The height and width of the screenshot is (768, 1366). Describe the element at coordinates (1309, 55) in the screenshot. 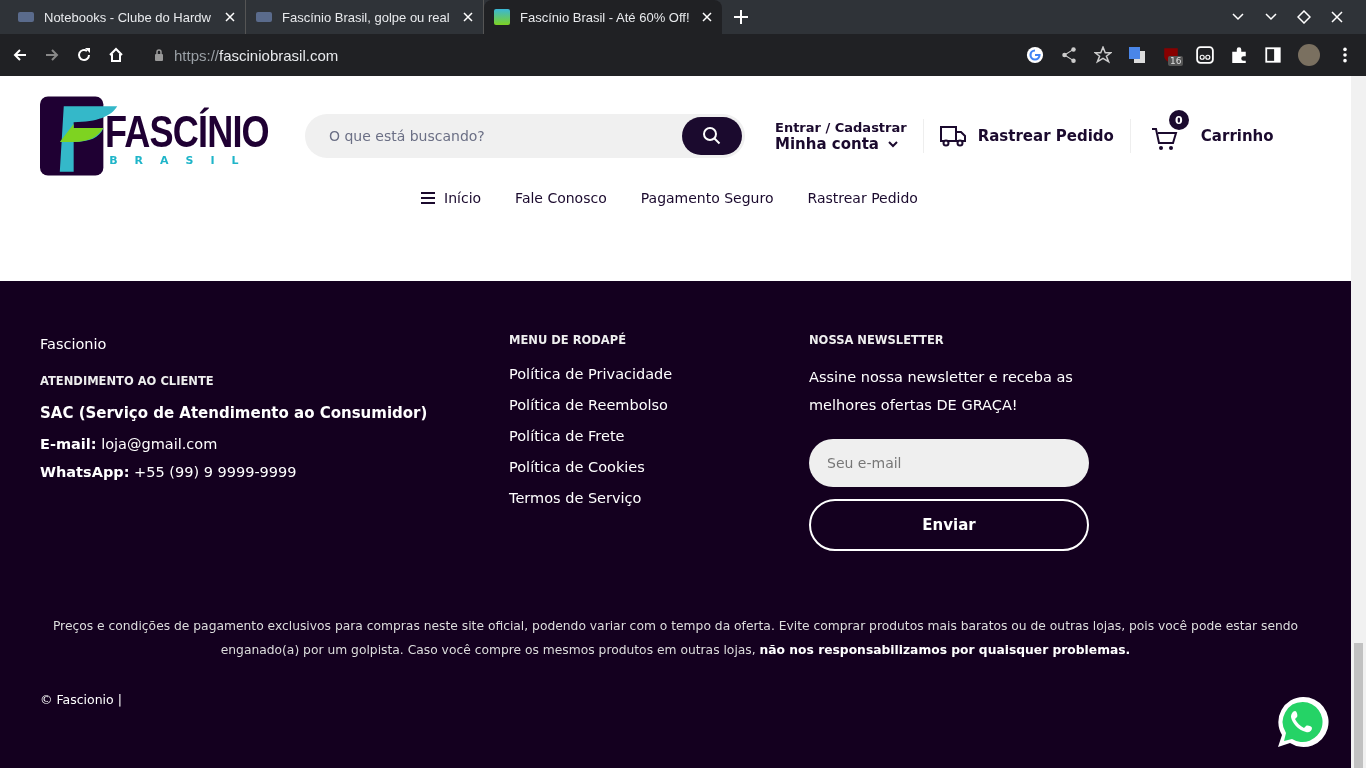

I see `profile-avatar` at that location.